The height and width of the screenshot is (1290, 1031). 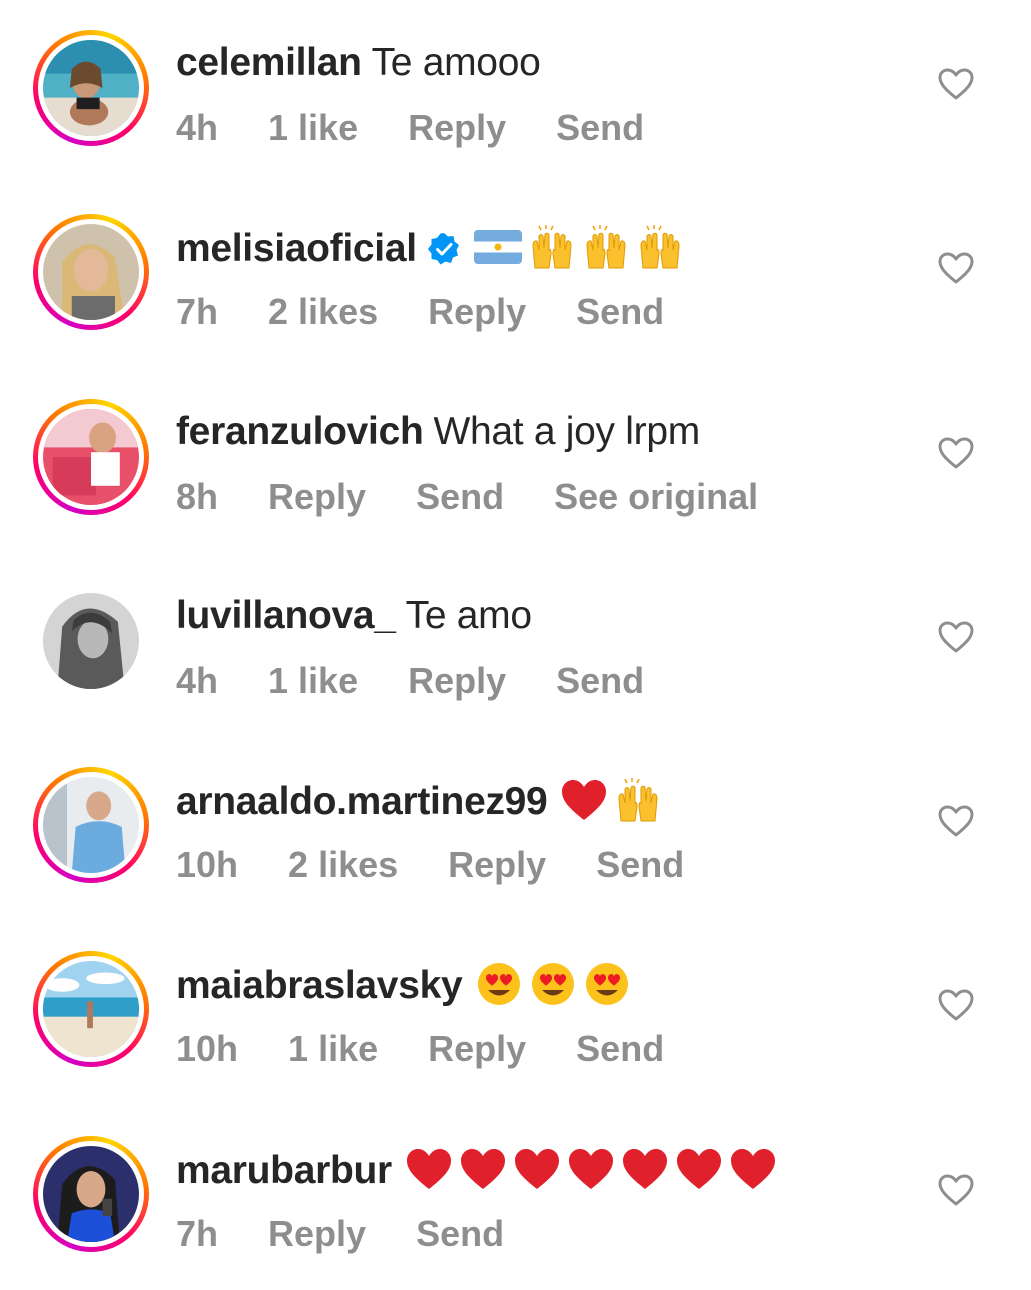 I want to click on comment-body: Te amo, so click(x=468, y=615).